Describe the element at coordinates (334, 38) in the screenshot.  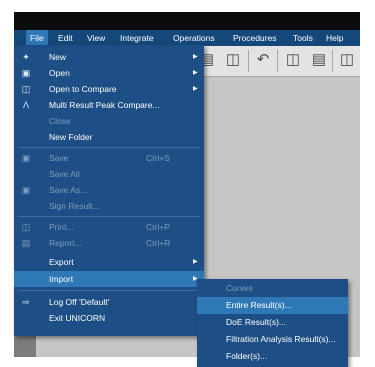
I see `menu-help: Help` at that location.